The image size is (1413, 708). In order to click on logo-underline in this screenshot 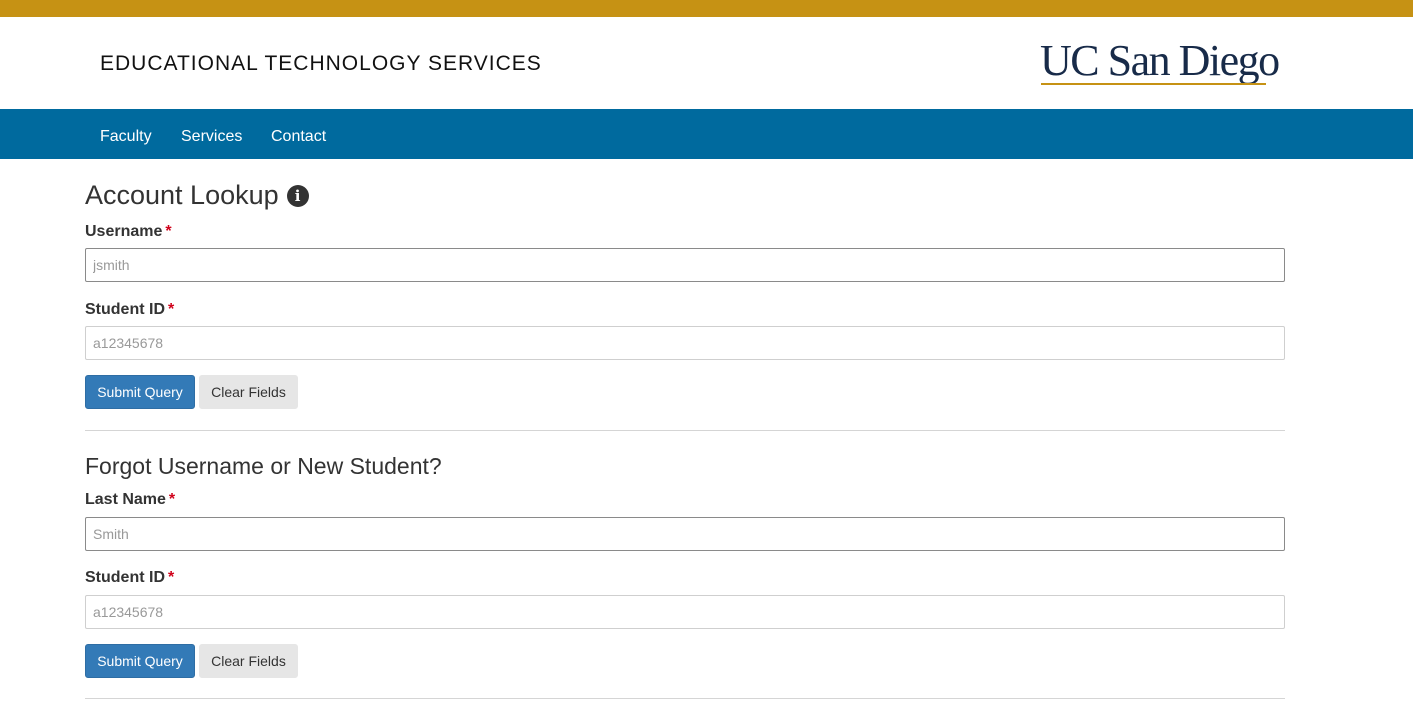, I will do `click(1153, 84)`.